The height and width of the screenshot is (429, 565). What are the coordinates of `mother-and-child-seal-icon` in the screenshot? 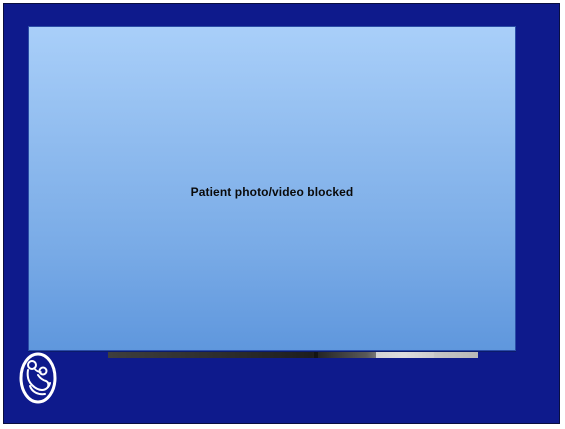 It's located at (38, 378).